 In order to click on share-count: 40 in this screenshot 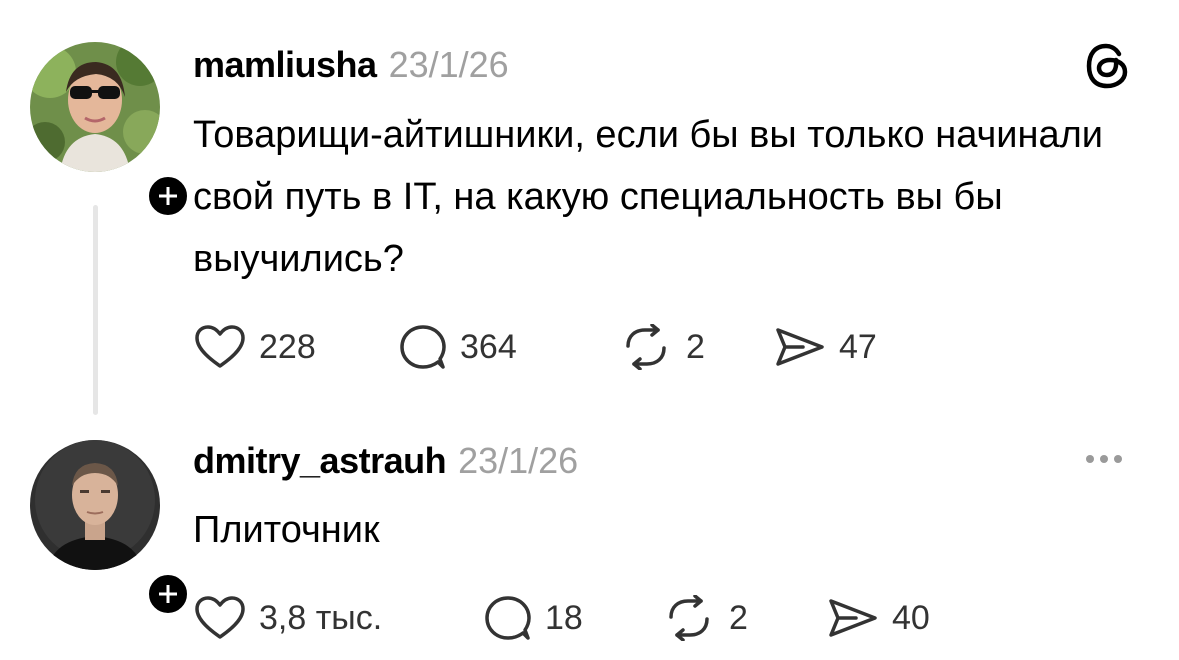, I will do `click(911, 617)`.